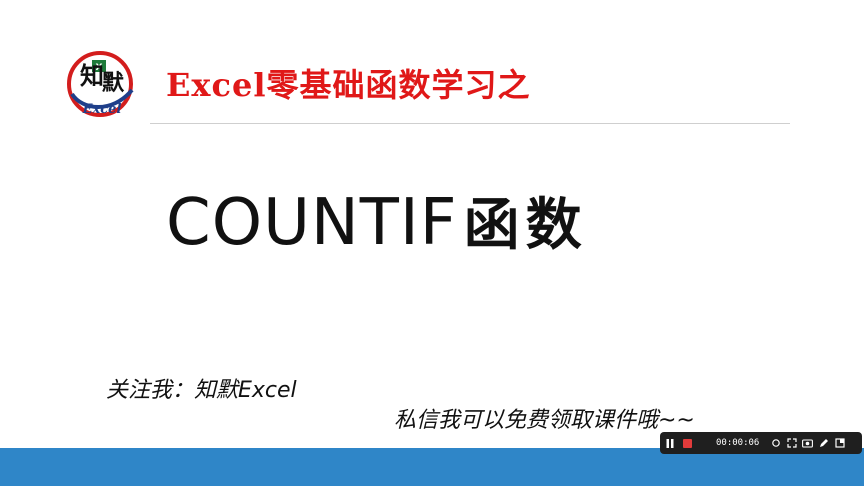 This screenshot has height=486, width=864. Describe the element at coordinates (791, 443) in the screenshot. I see `fullscreen-icon` at that location.